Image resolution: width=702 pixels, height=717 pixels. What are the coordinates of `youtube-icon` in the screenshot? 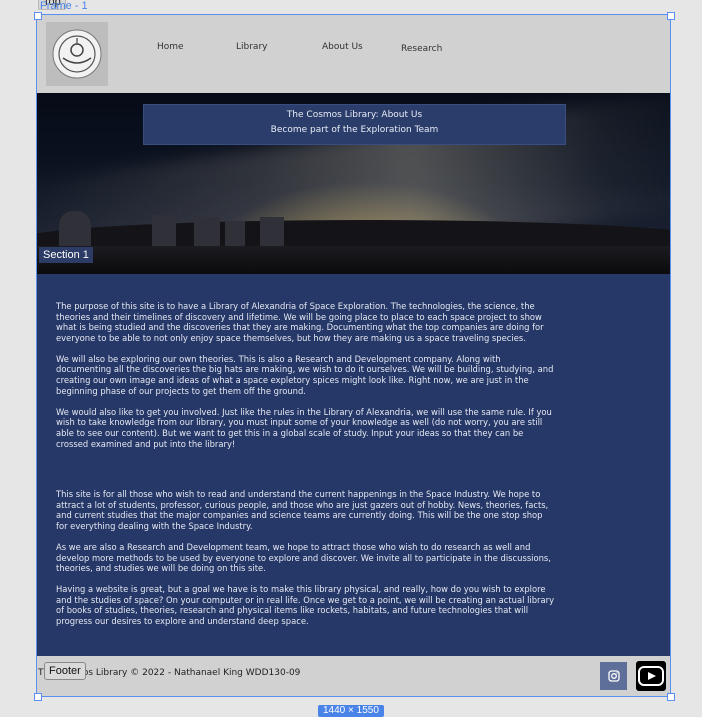 It's located at (651, 676).